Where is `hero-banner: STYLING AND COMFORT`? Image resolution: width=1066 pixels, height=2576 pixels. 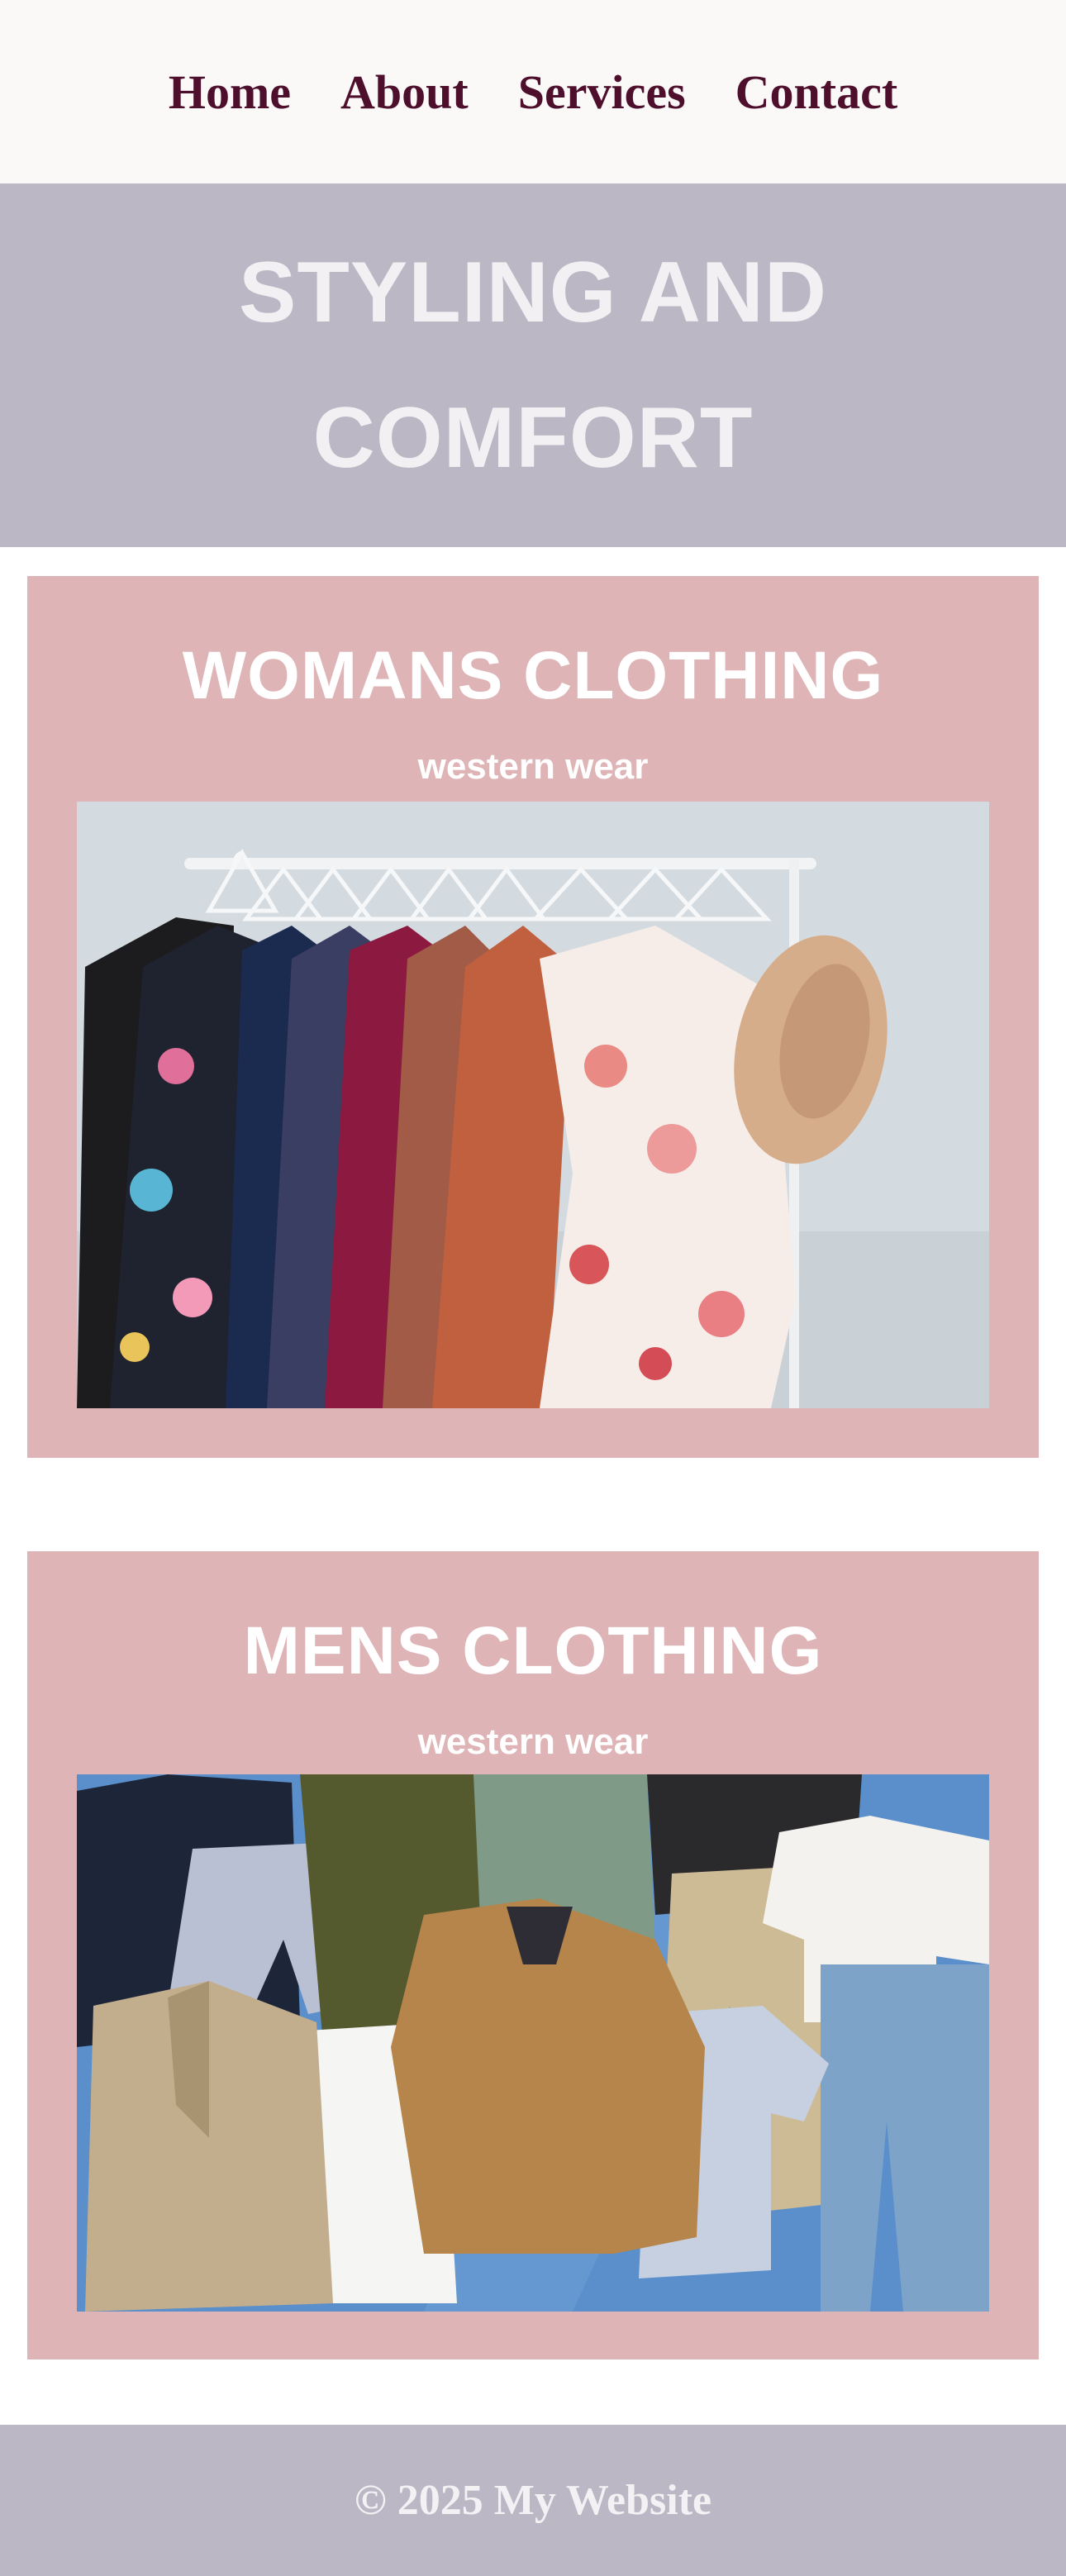
hero-banner: STYLING AND COMFORT is located at coordinates (533, 365).